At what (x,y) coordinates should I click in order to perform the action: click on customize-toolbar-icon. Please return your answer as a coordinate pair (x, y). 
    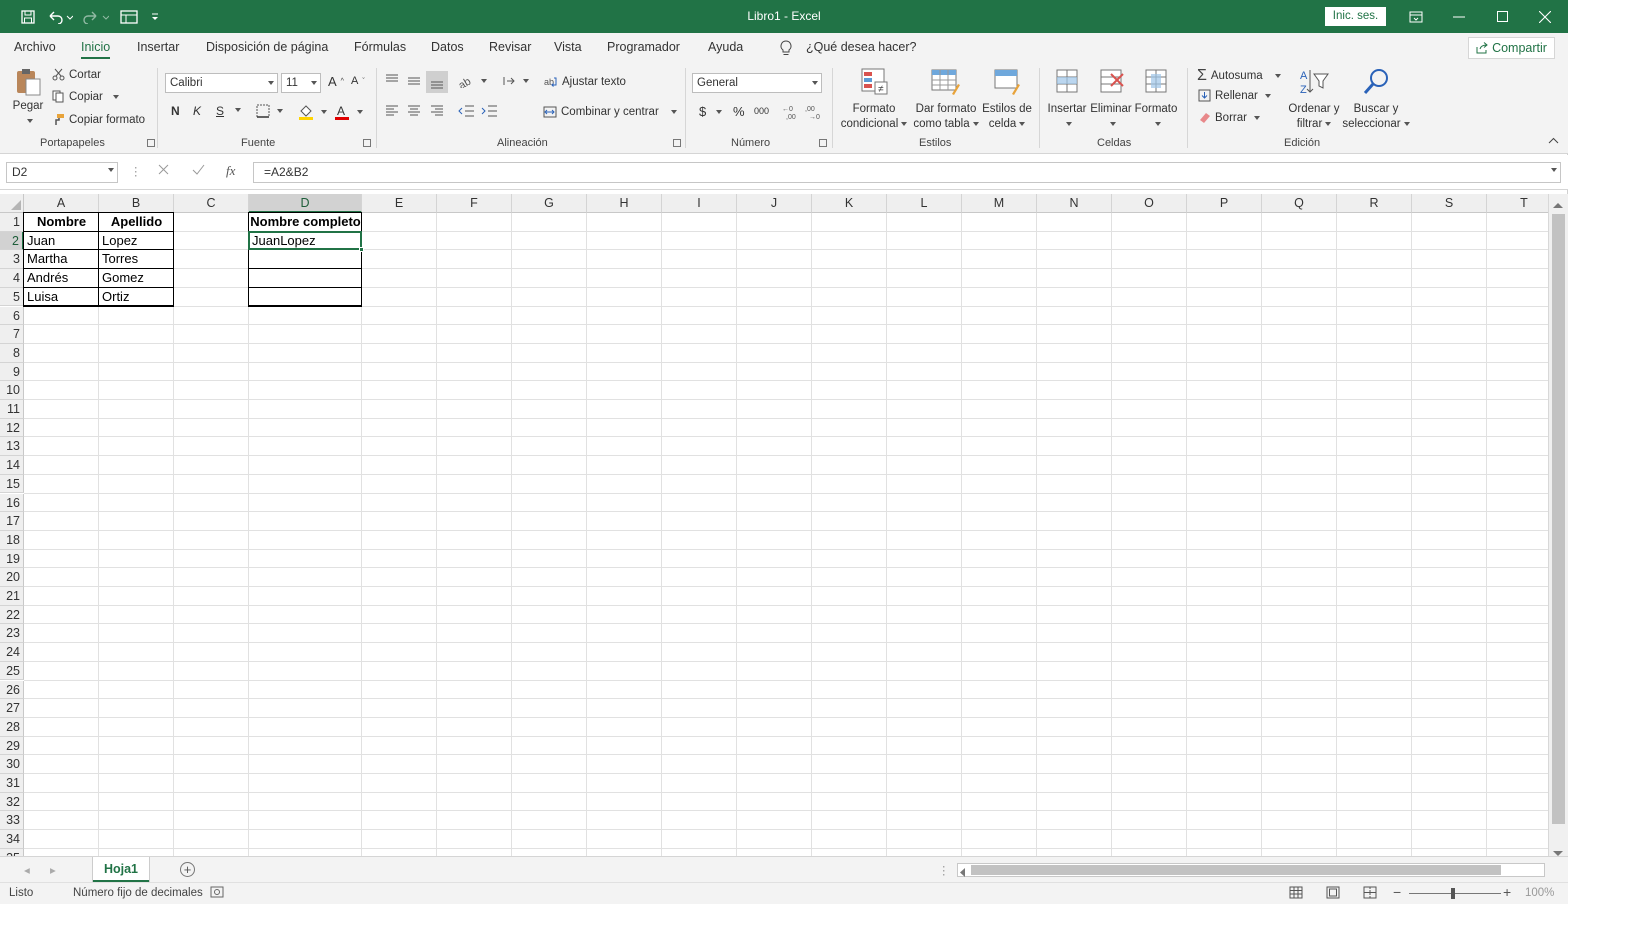
    Looking at the image, I should click on (155, 17).